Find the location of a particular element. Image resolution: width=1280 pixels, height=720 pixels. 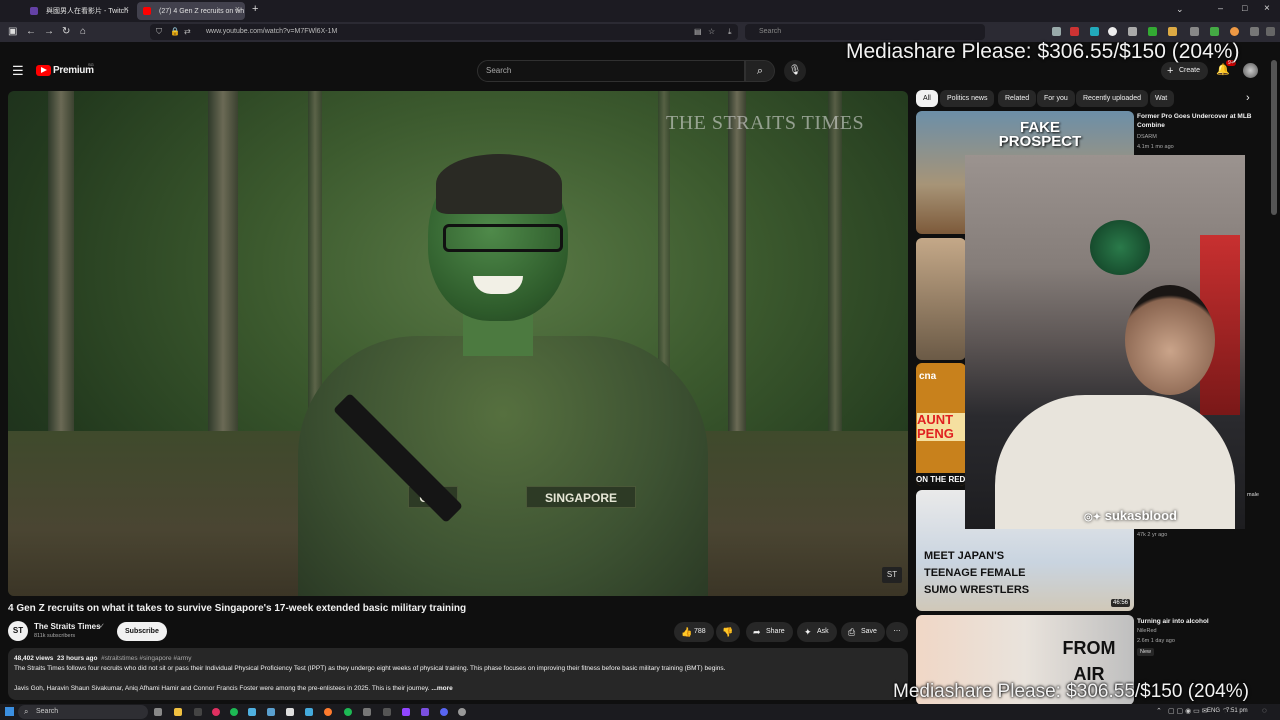

new-tab-button: + is located at coordinates (255, 9).